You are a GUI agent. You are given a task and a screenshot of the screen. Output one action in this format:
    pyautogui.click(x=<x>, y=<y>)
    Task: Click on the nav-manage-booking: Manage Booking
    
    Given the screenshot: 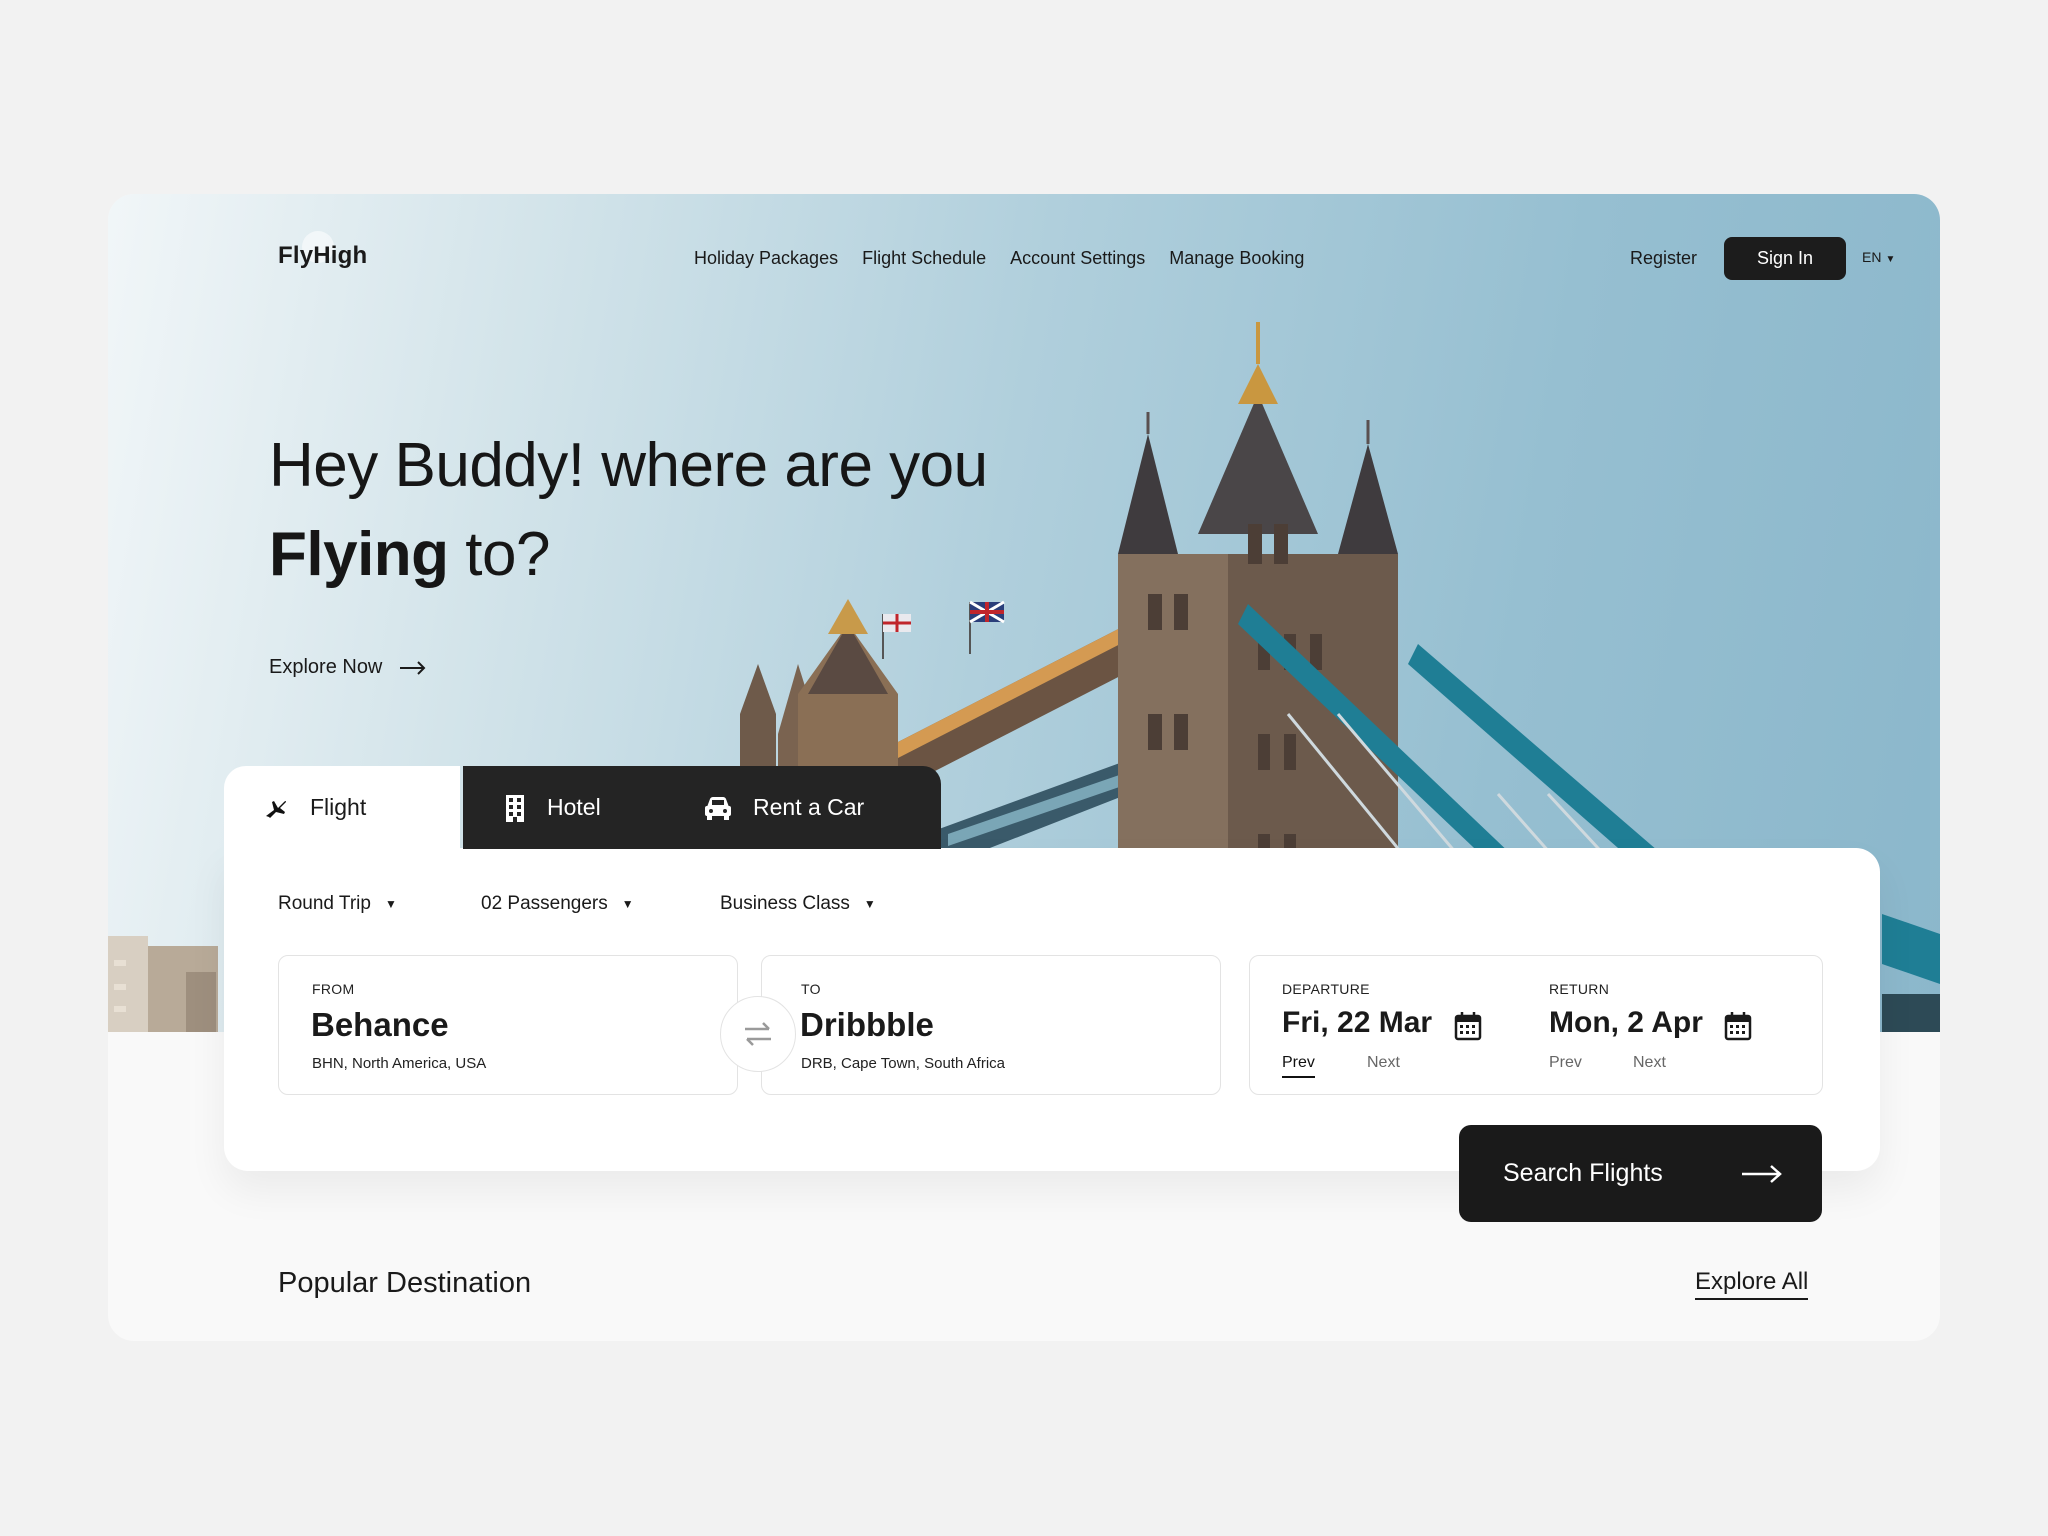 What is the action you would take?
    pyautogui.click(x=1236, y=258)
    